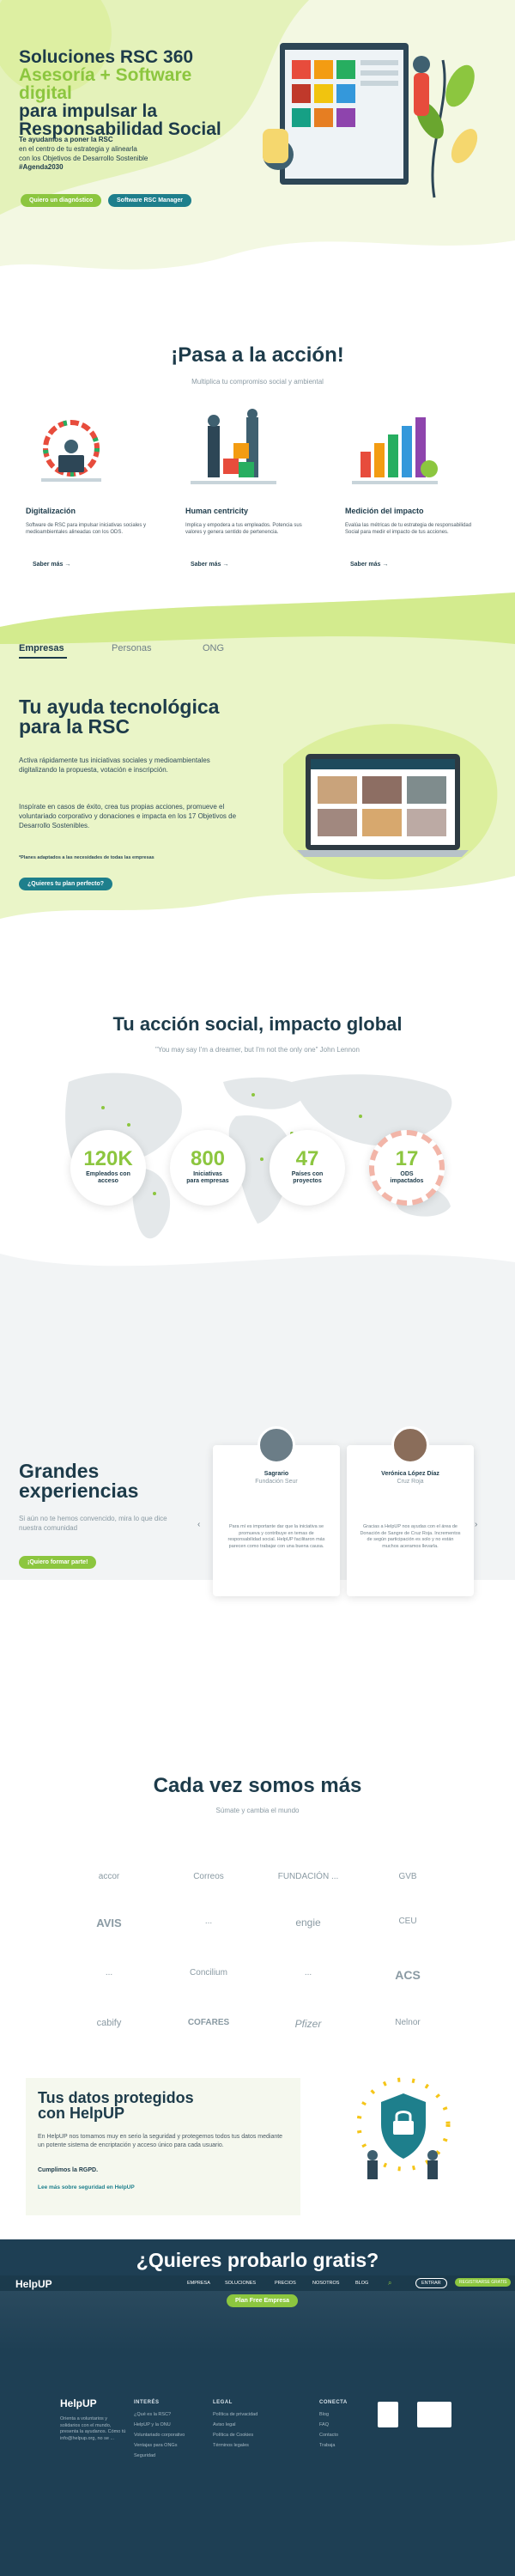  Describe the element at coordinates (389, 2283) in the screenshot. I see `search-icon: ⌕` at that location.